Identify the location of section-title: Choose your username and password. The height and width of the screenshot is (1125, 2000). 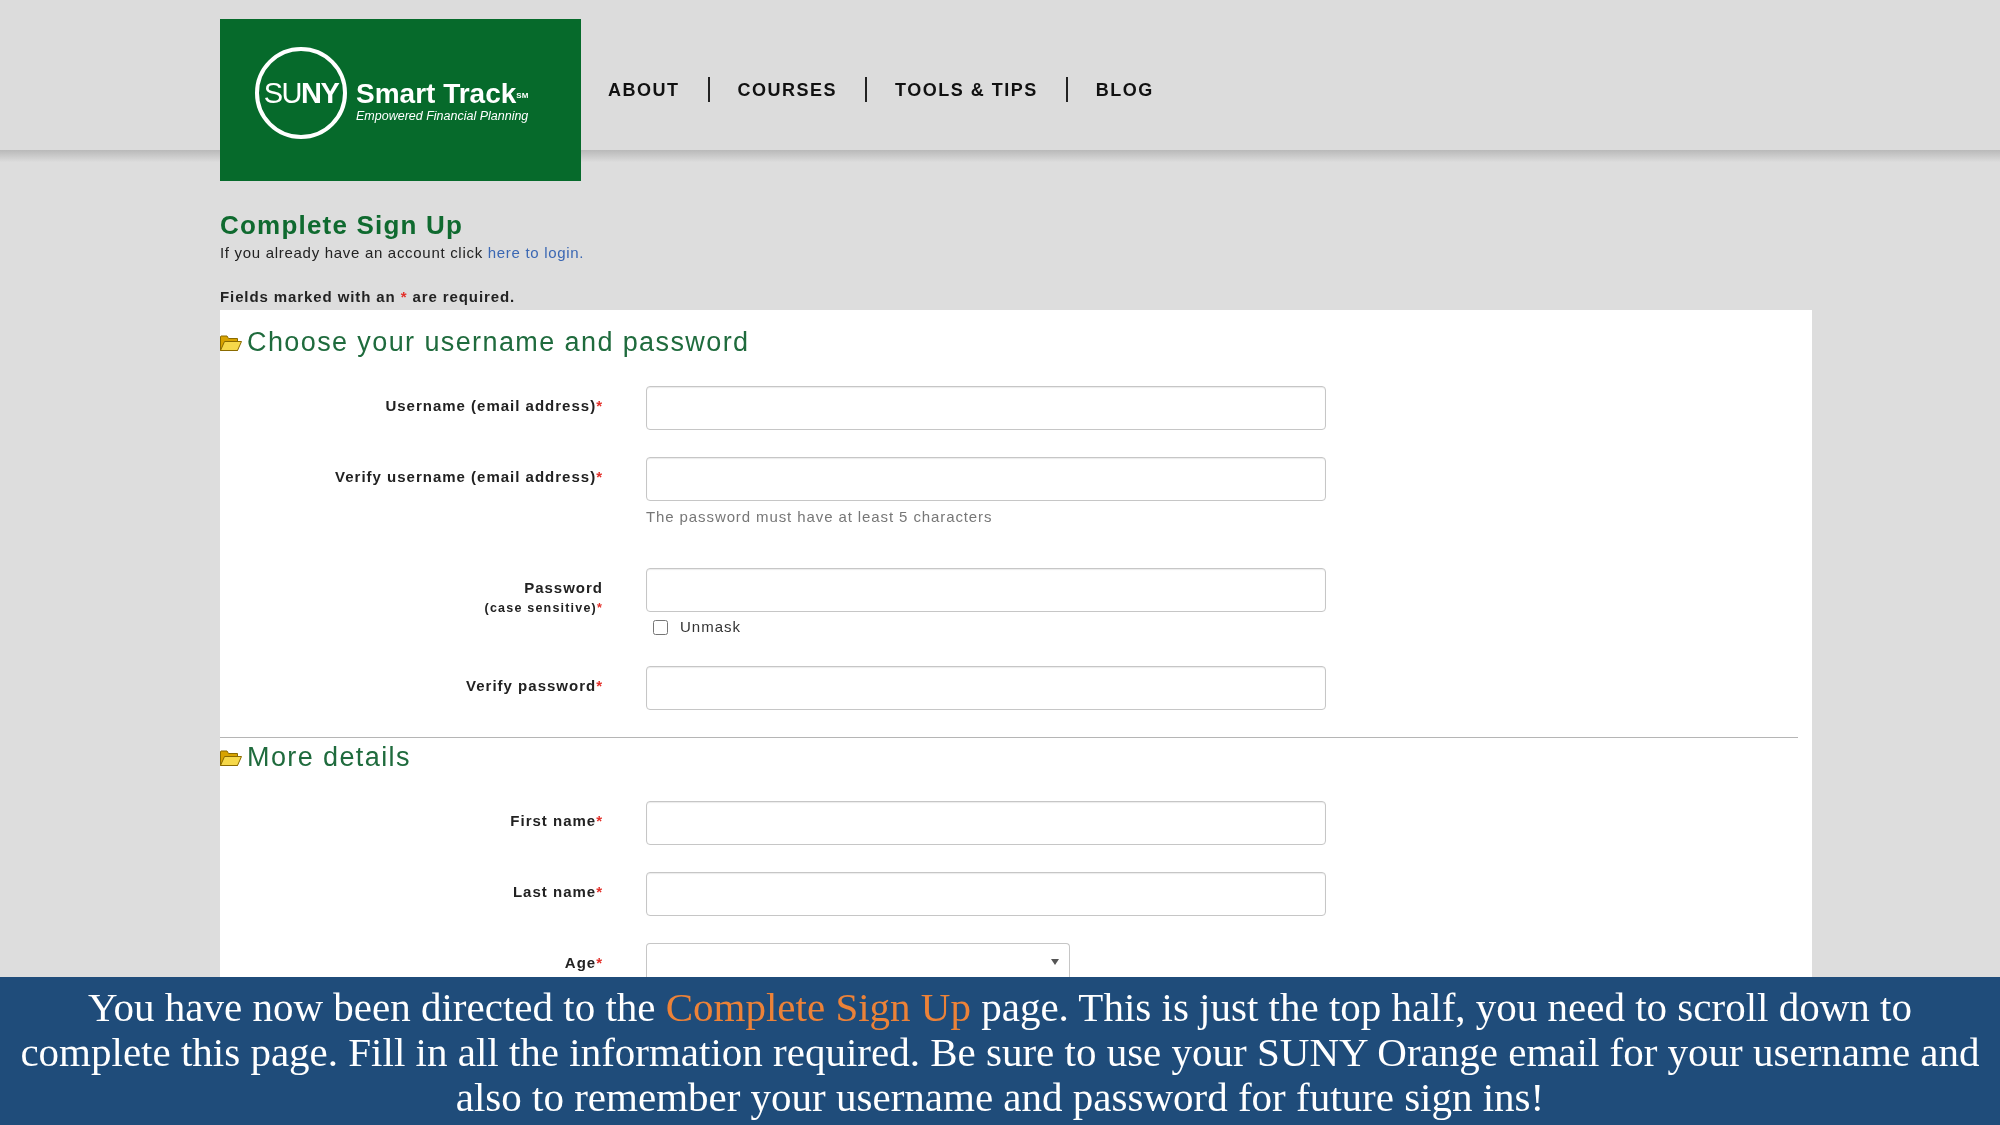
(498, 342).